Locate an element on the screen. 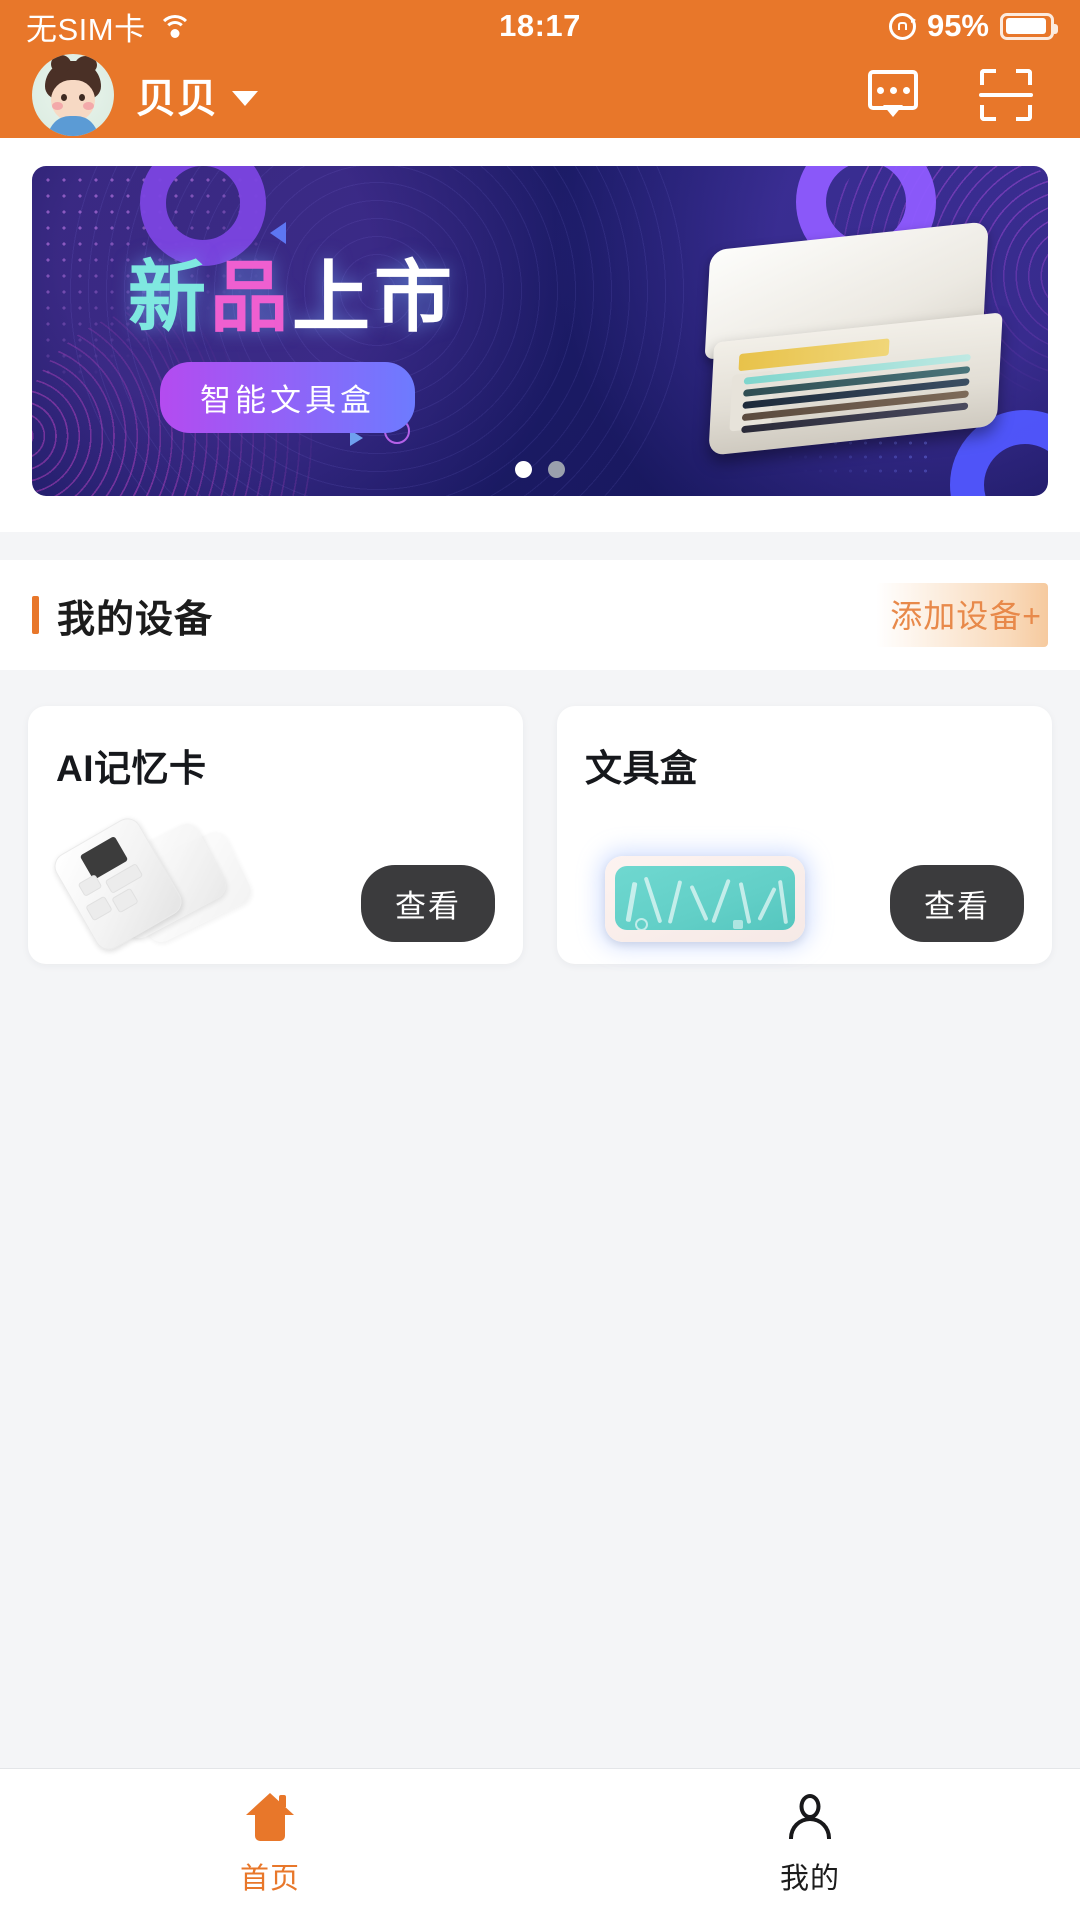 The image size is (1080, 1920). wifi-icon is located at coordinates (174, 26).